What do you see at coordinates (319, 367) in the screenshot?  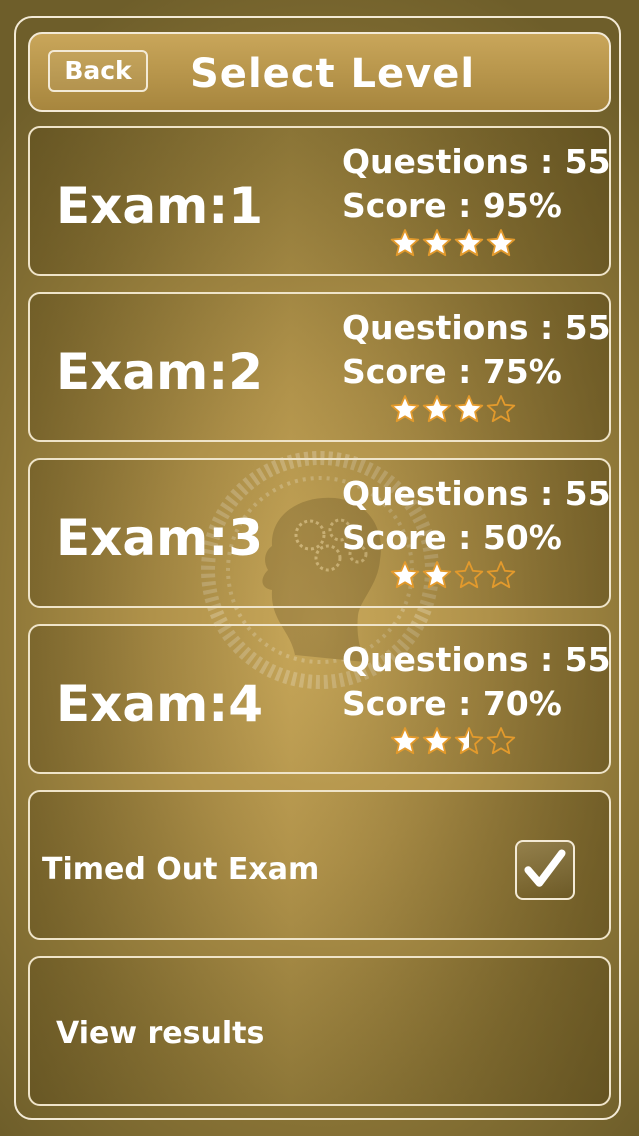 I see `exam-card-2: Exam:2 Questions : 55 Score : 75%` at bounding box center [319, 367].